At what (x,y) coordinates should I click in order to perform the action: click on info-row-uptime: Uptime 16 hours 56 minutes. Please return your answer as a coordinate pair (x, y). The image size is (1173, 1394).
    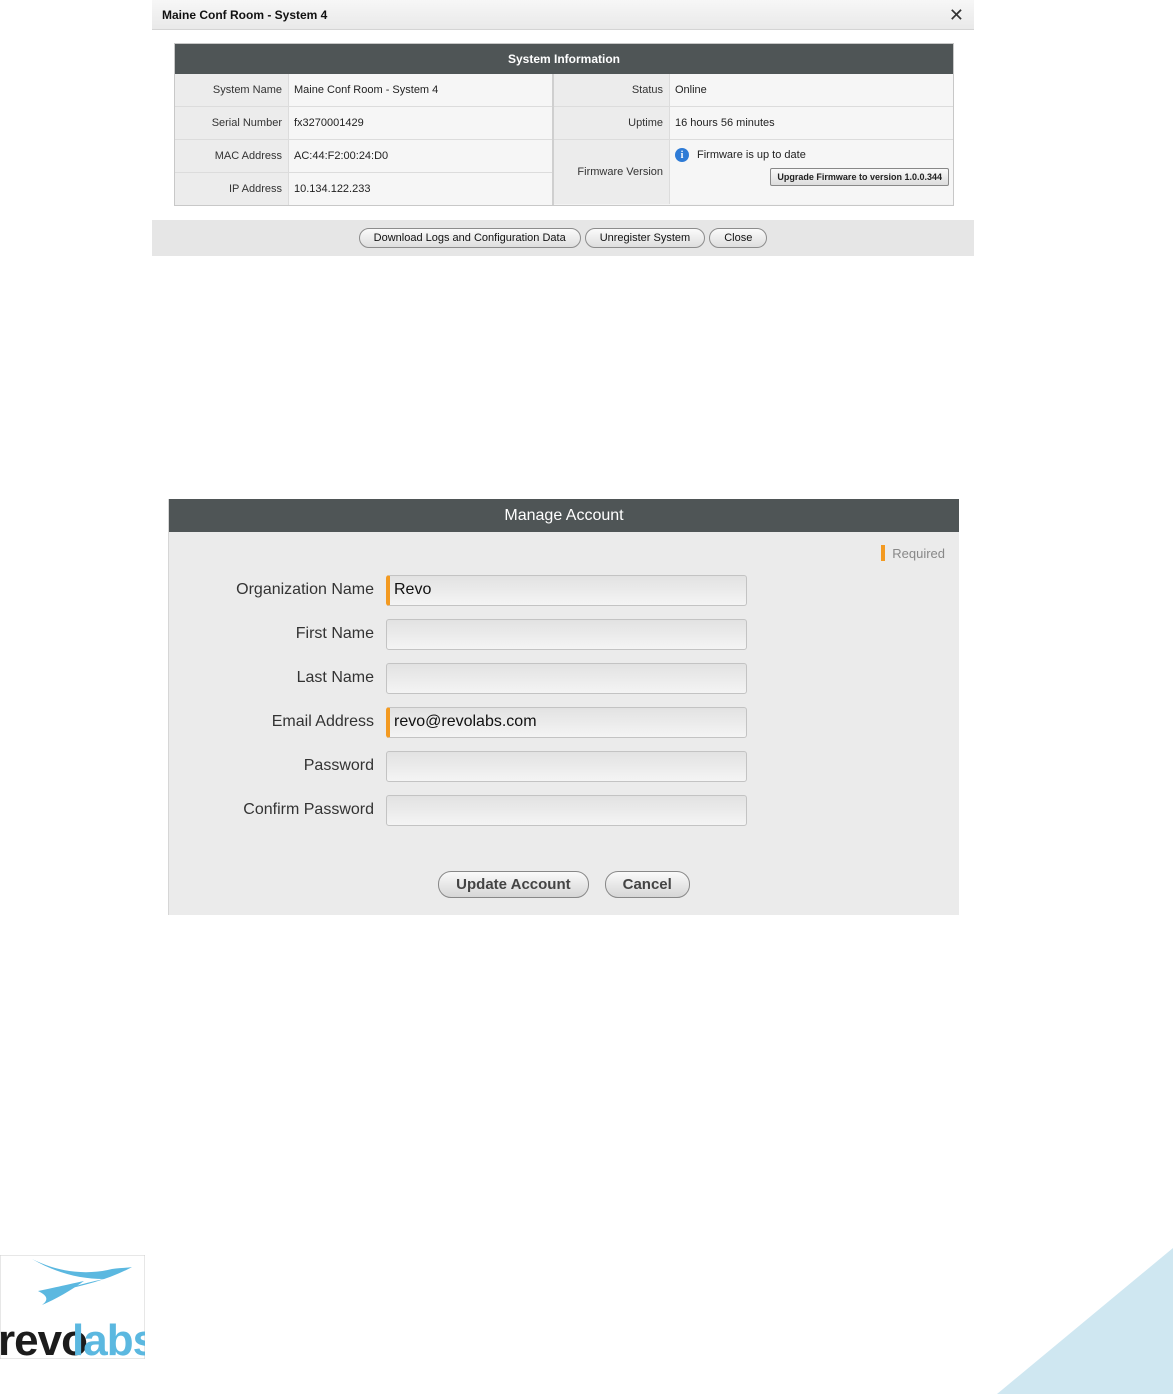
    Looking at the image, I should click on (753, 123).